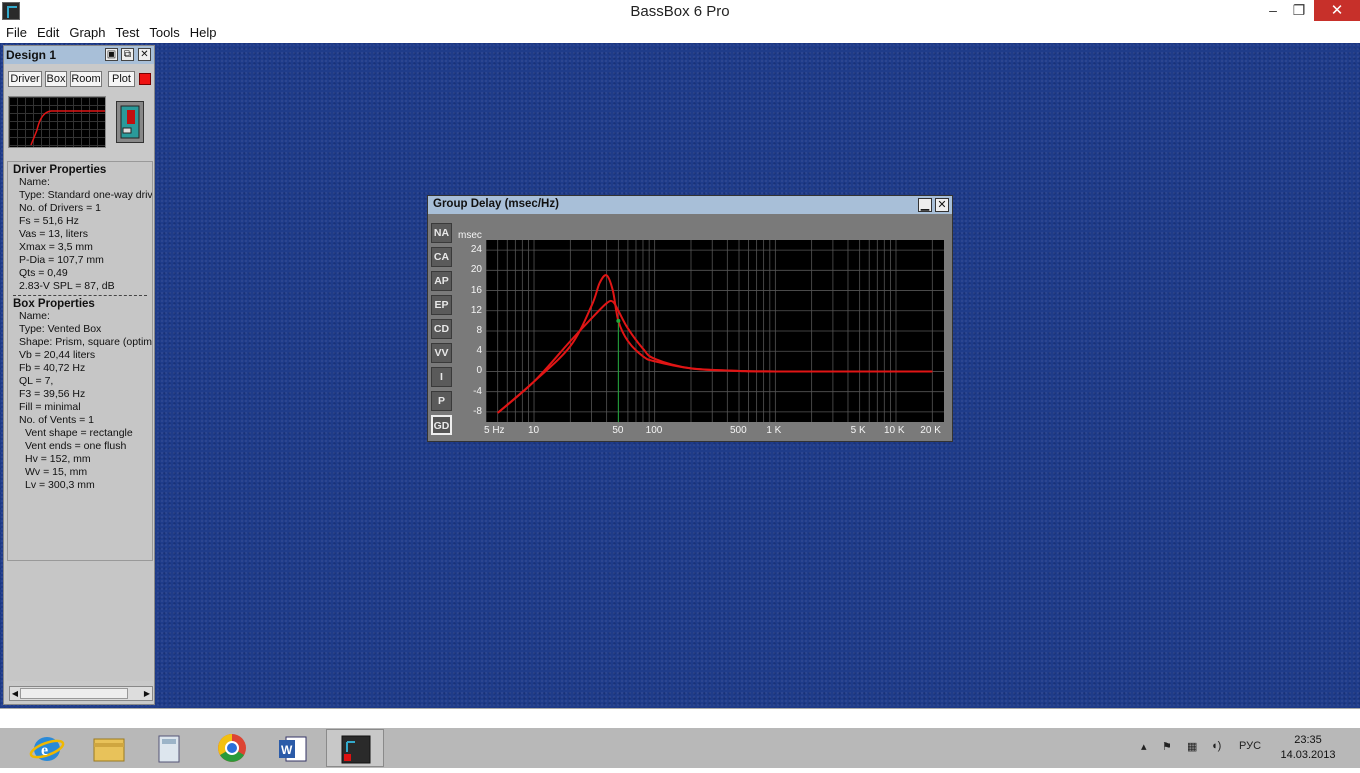 This screenshot has height=773, width=1360. What do you see at coordinates (79, 55) in the screenshot?
I see `design-header: Design 1 ▣ ⧉ ✕` at bounding box center [79, 55].